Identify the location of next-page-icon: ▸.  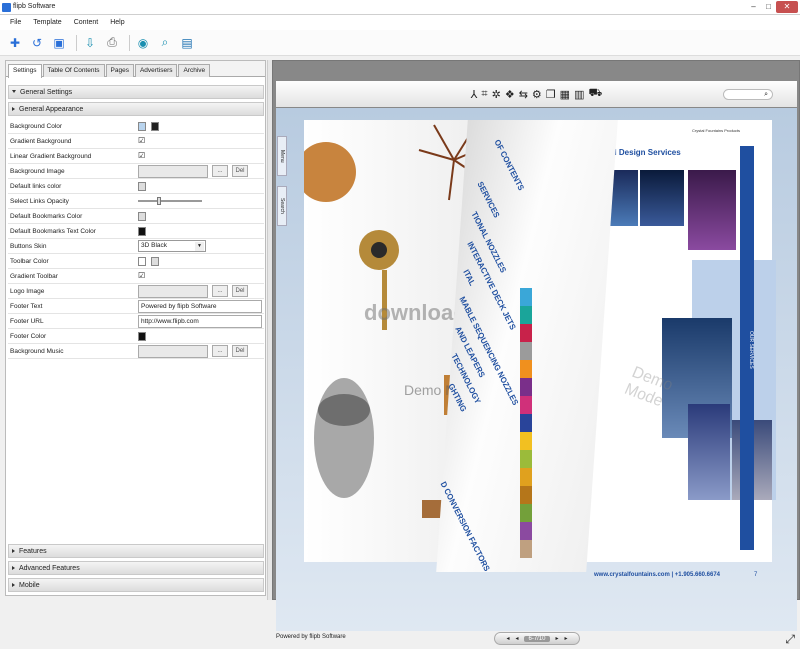
(557, 638).